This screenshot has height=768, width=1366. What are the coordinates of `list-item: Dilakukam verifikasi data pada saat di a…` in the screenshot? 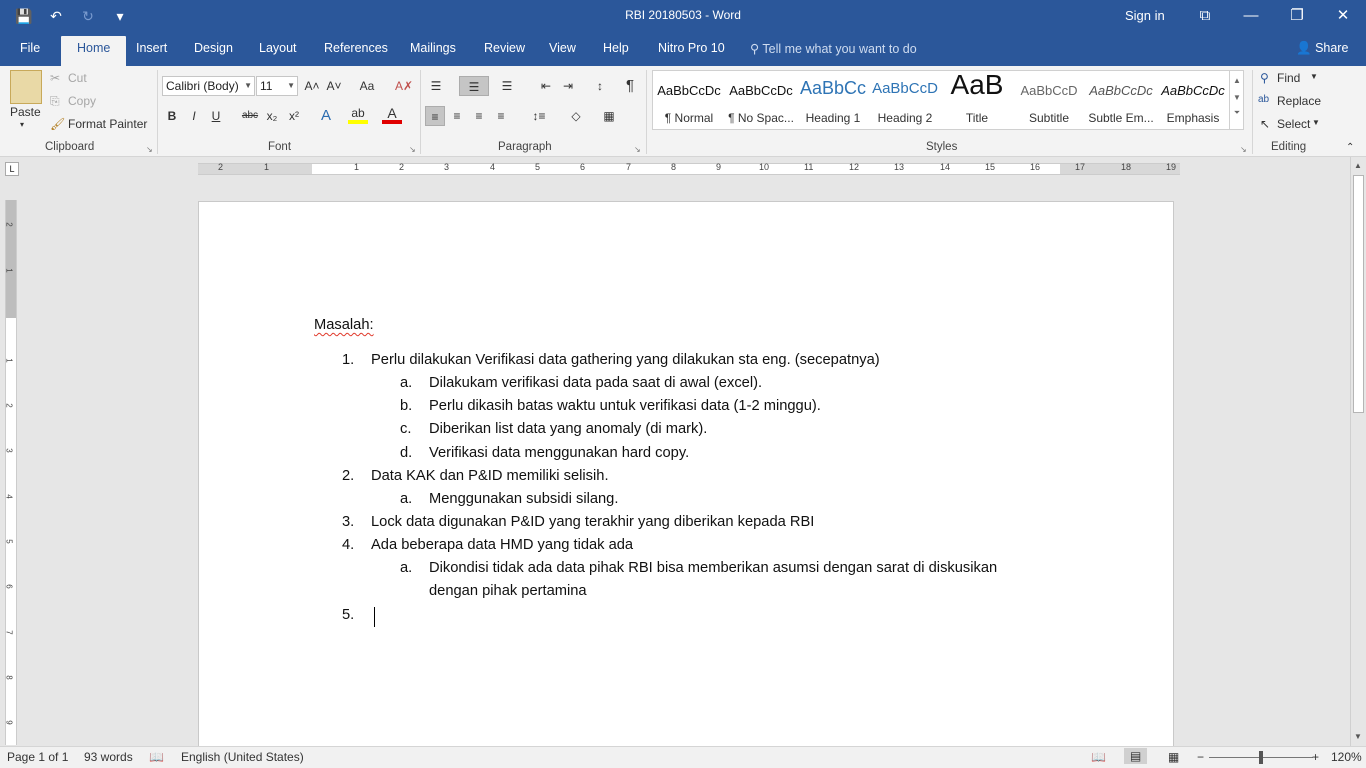 It's located at (595, 383).